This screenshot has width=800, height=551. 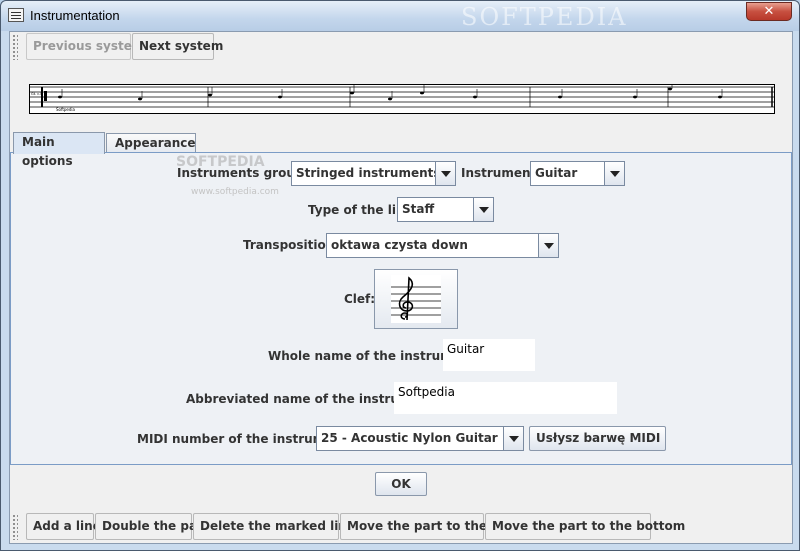 What do you see at coordinates (400, 16) in the screenshot?
I see `title-bar: Instrumentation SOFTPEDIA ✕` at bounding box center [400, 16].